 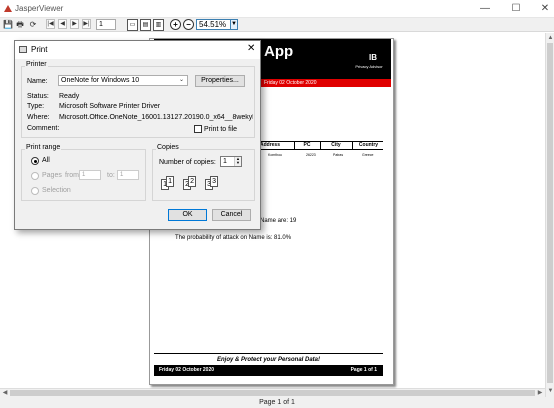 What do you see at coordinates (373, 57) in the screenshot?
I see `report-logo: IB` at bounding box center [373, 57].